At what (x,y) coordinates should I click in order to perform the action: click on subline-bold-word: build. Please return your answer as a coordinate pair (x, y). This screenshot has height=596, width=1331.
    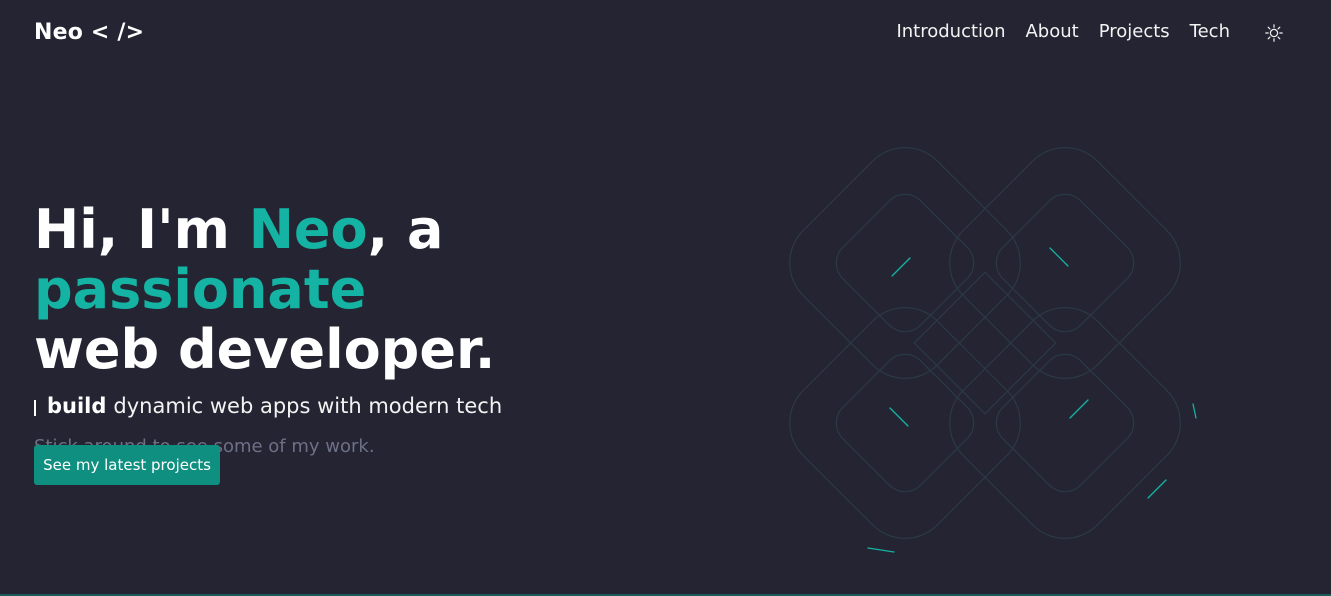
    Looking at the image, I should click on (77, 406).